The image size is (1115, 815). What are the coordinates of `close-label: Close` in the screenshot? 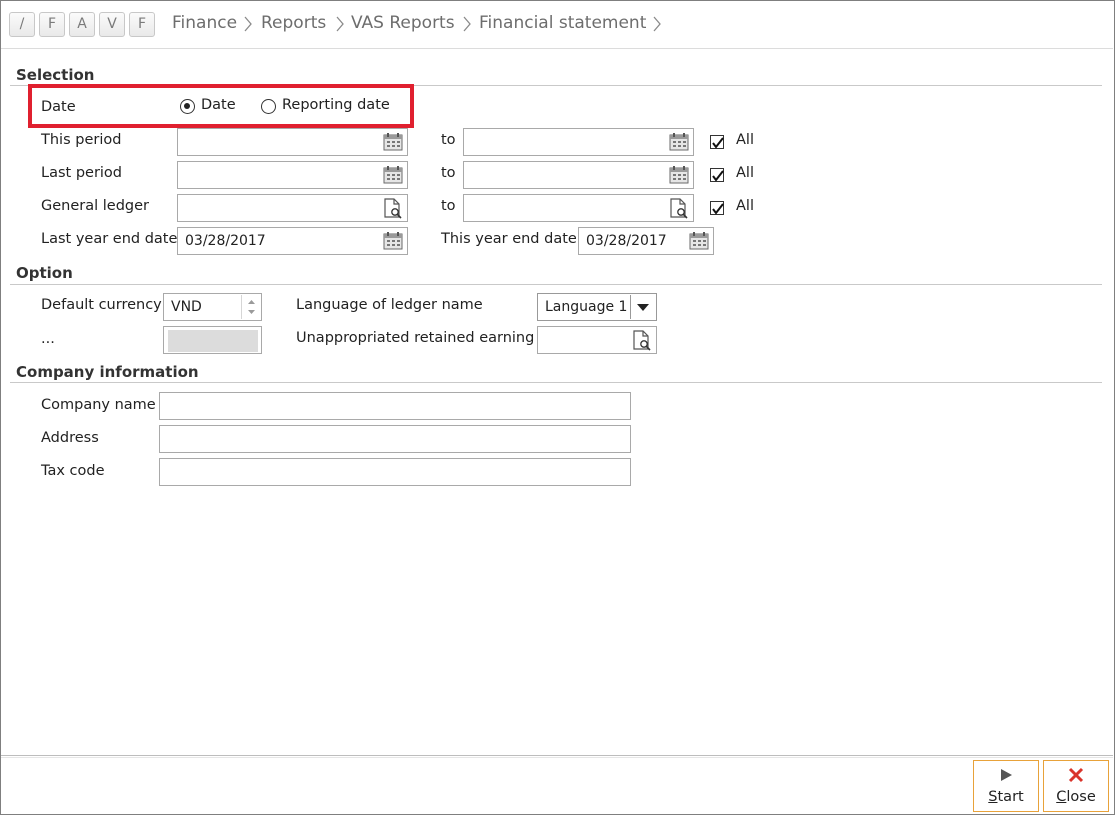 It's located at (1076, 797).